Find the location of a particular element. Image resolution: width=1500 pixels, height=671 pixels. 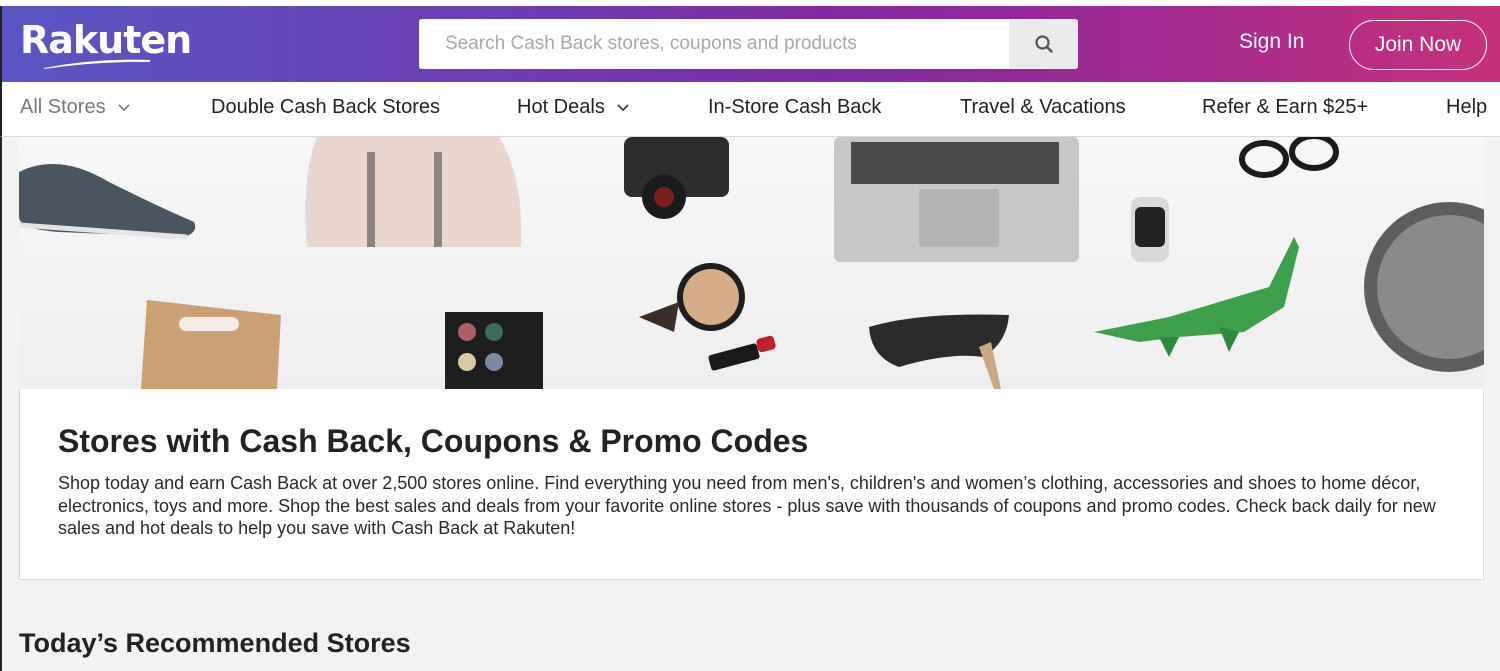

nav-refer-label: Refer & Earn $25+ is located at coordinates (1285, 107).